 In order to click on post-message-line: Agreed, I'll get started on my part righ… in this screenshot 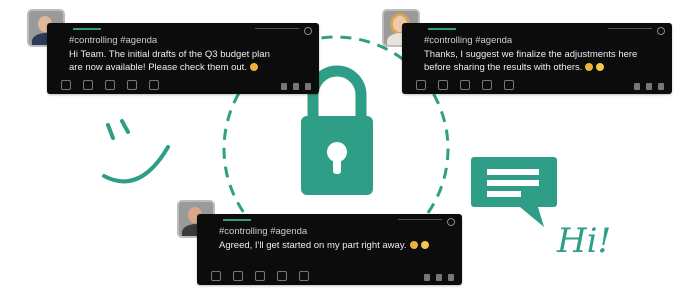, I will do `click(324, 245)`.